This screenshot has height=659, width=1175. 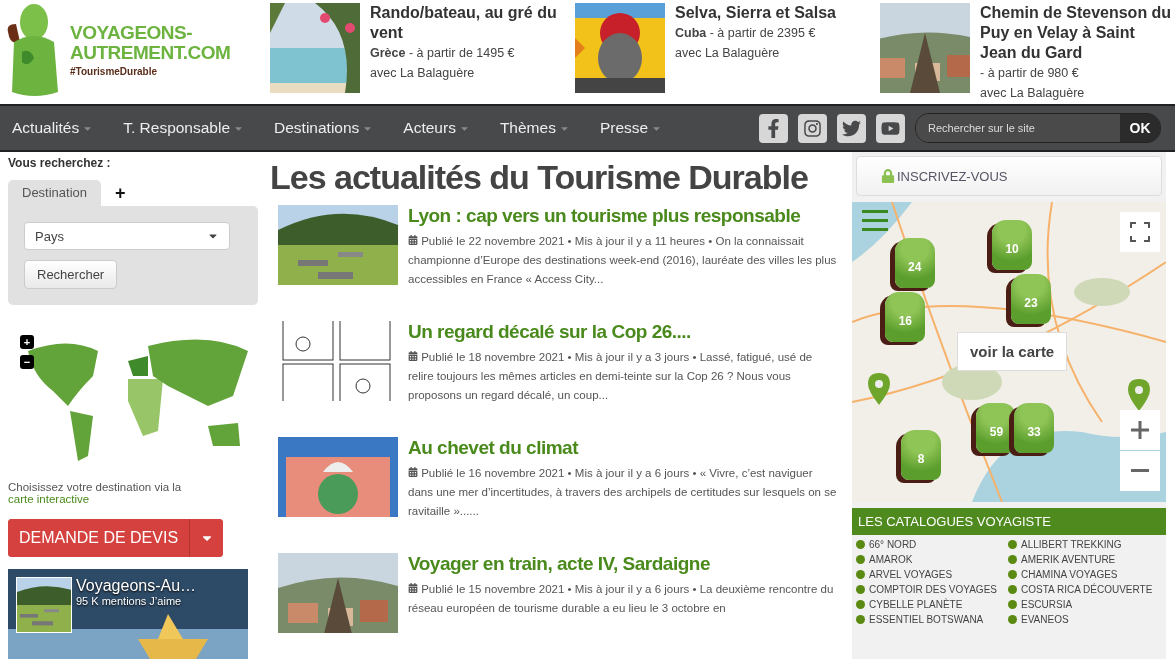 I want to click on catalogue-link: ESCURSIA, so click(x=1084, y=604).